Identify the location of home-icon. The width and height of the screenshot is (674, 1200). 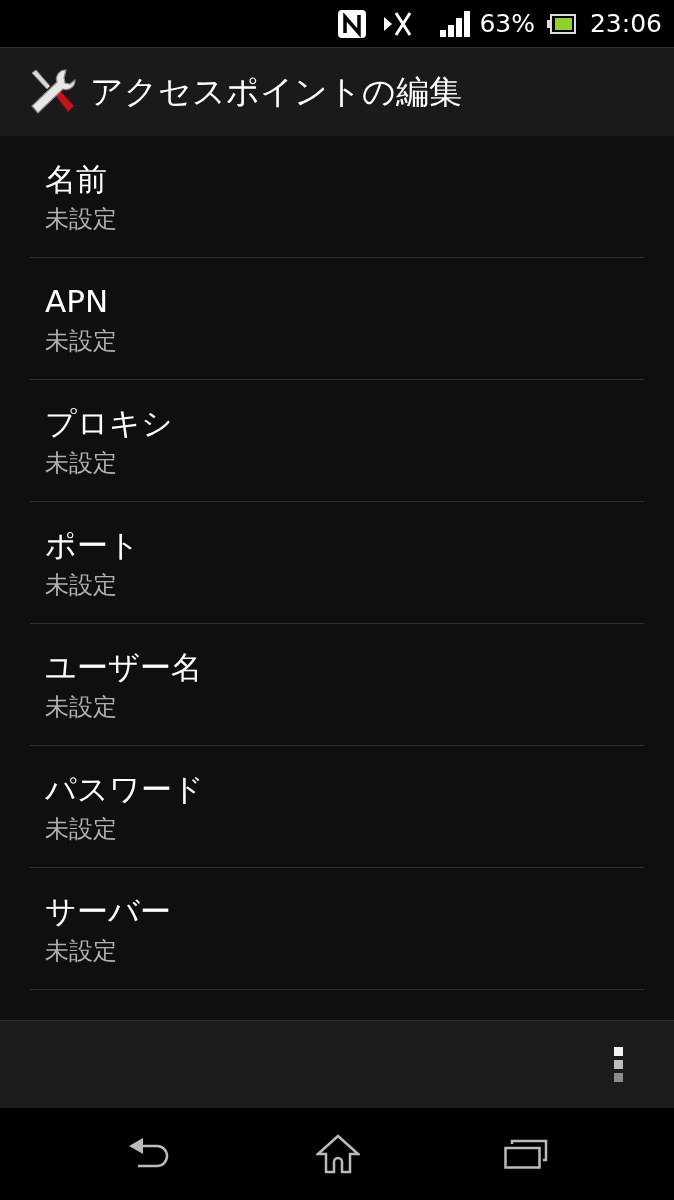
(338, 1154).